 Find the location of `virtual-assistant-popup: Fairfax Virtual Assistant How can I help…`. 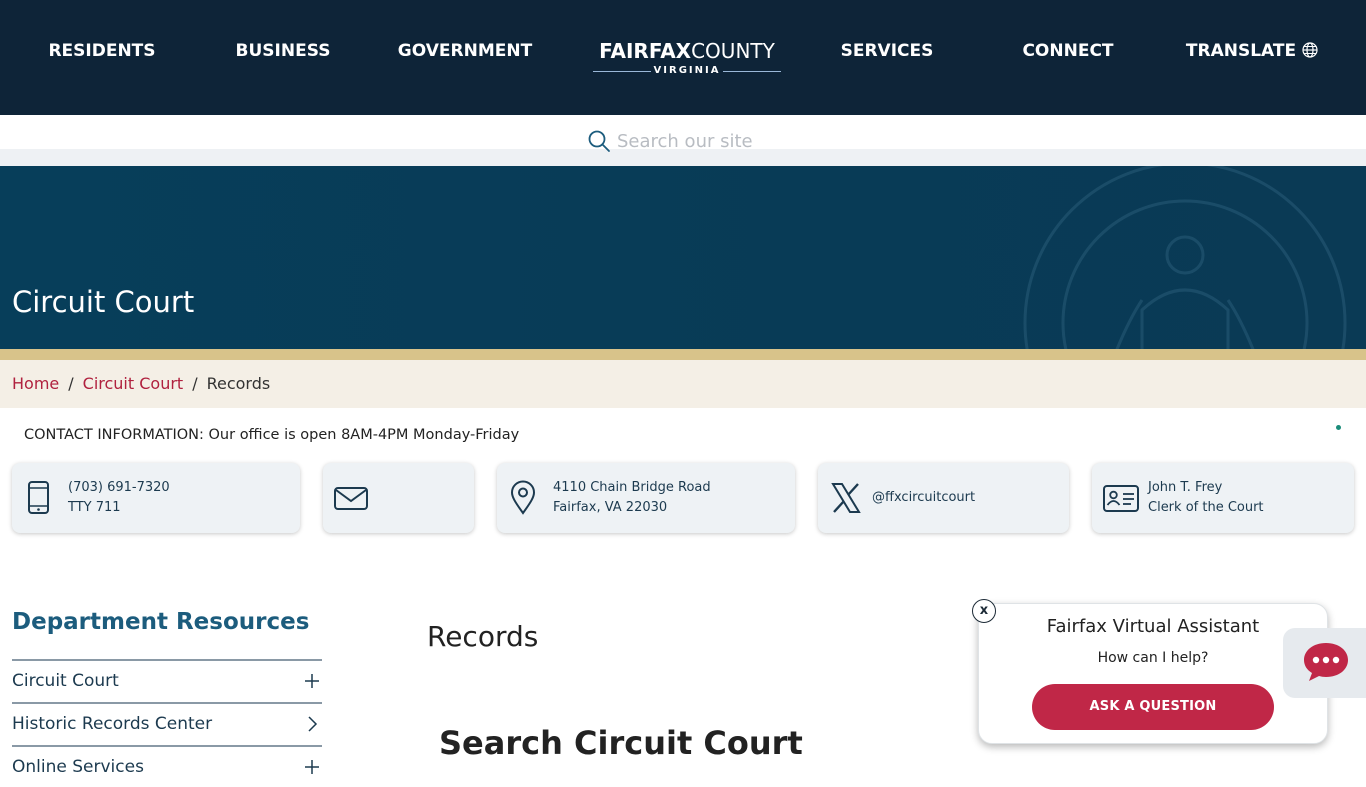

virtual-assistant-popup: Fairfax Virtual Assistant How can I help… is located at coordinates (1153, 673).